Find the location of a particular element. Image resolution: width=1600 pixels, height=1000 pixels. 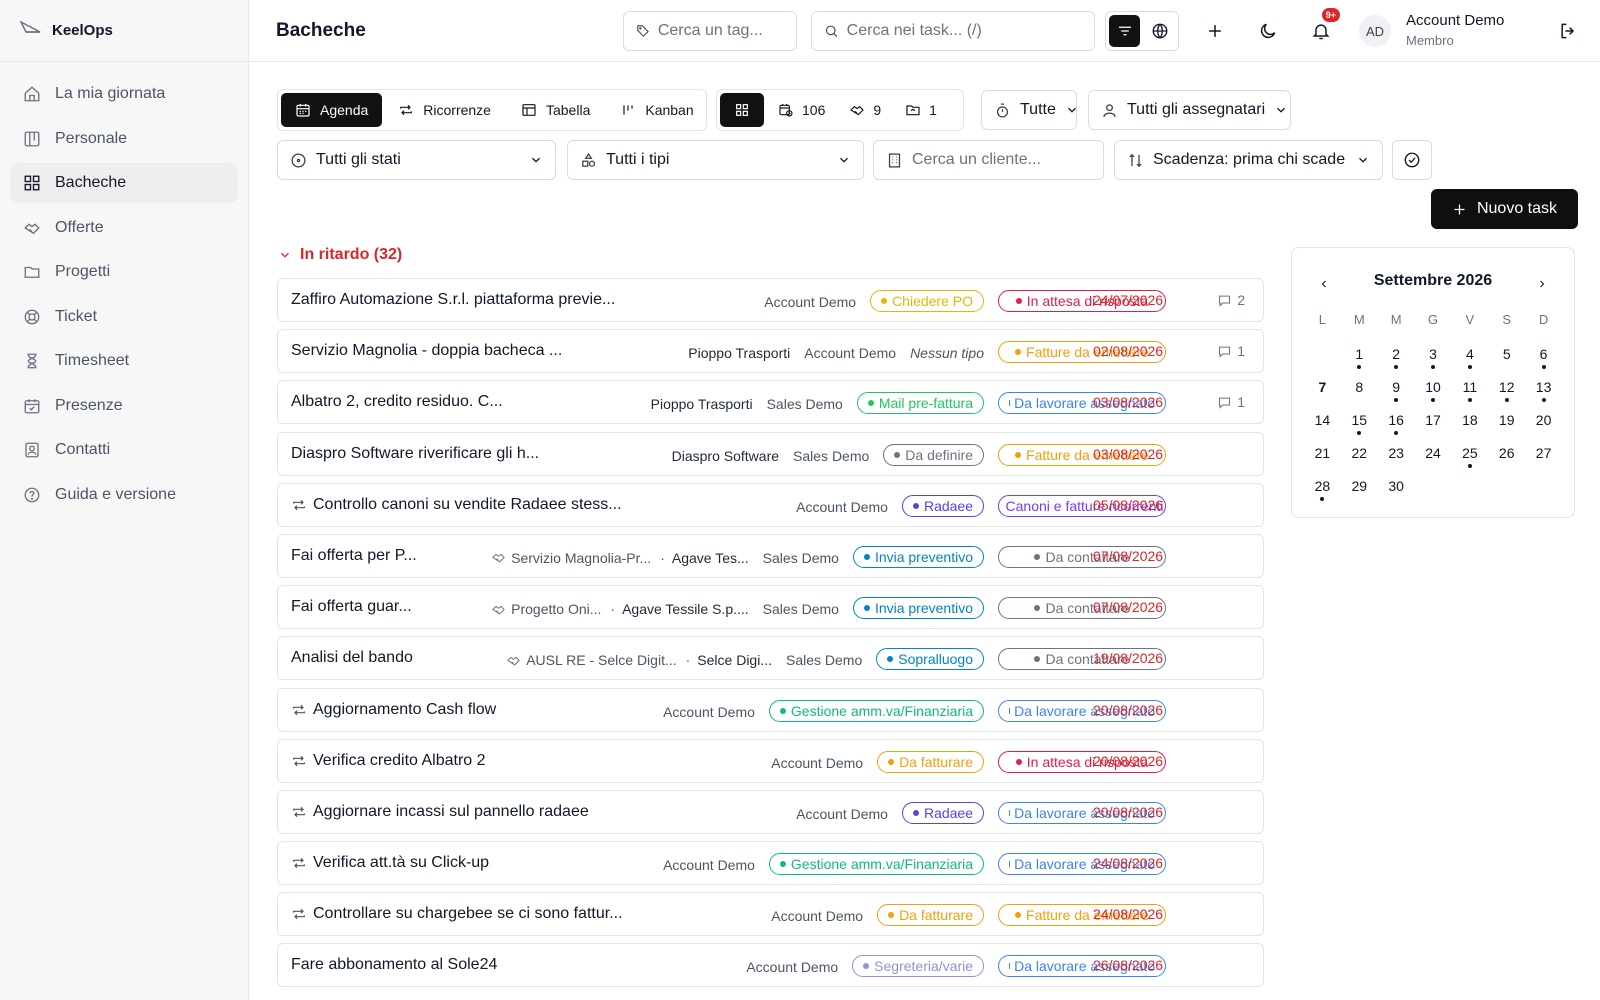

brand: KeelOps is located at coordinates (124, 31).